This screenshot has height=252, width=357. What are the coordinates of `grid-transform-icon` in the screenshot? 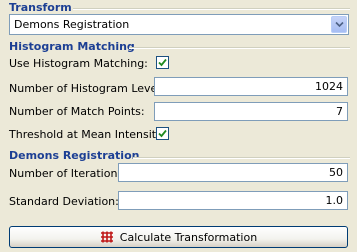 It's located at (106, 237).